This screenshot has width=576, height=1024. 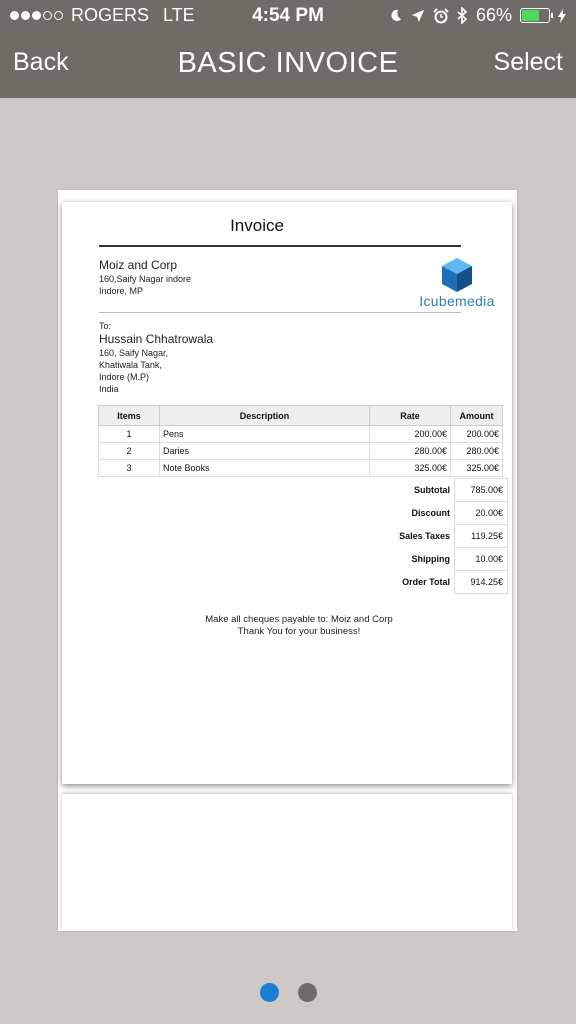 I want to click on table-row: 2 Daries 280.00€ 280.00€, so click(x=300, y=451).